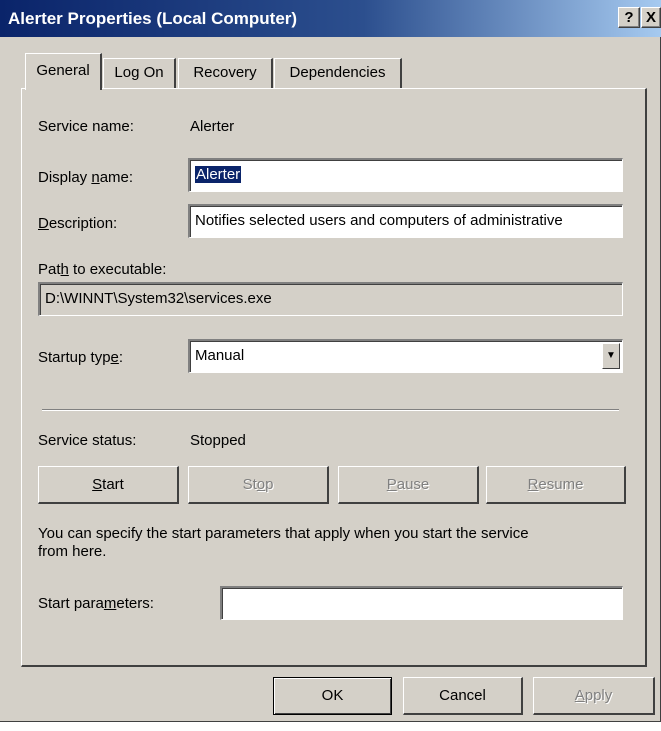  I want to click on path-to-executable-field: D:\WINNT\System32\services.exe, so click(330, 299).